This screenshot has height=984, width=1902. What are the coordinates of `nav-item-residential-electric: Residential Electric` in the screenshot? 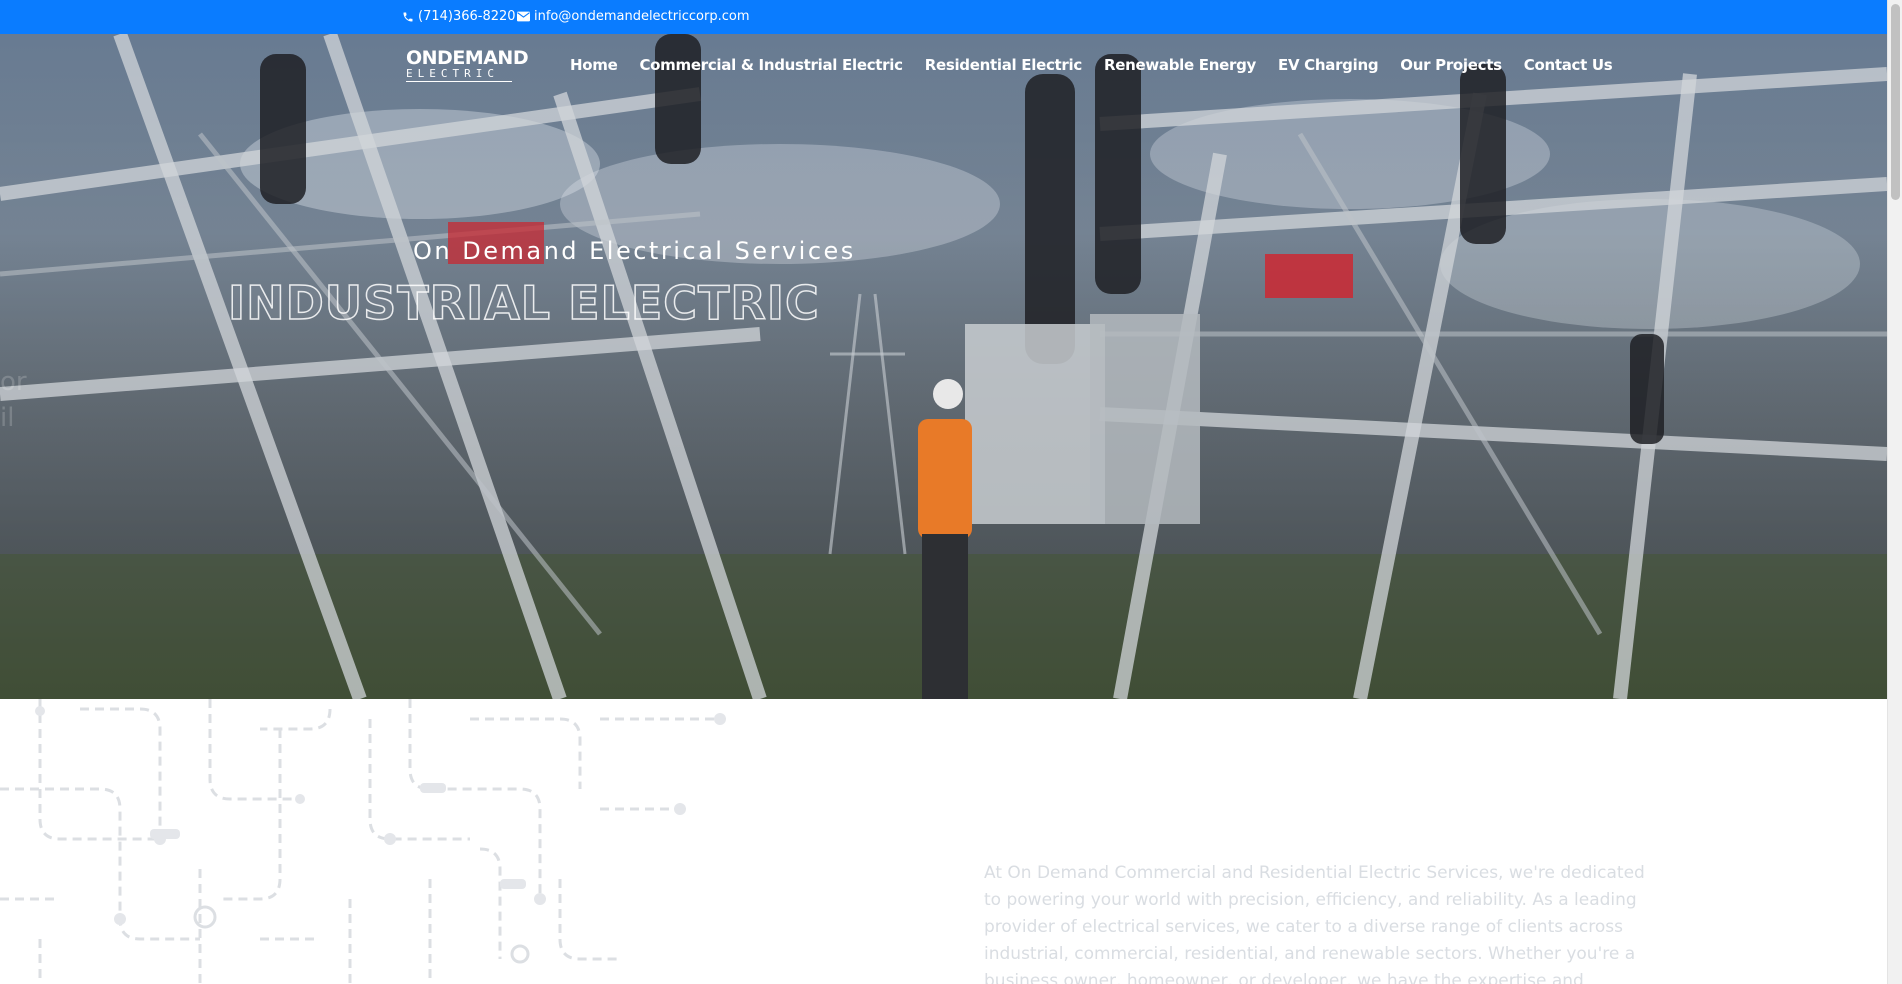 It's located at (1004, 65).